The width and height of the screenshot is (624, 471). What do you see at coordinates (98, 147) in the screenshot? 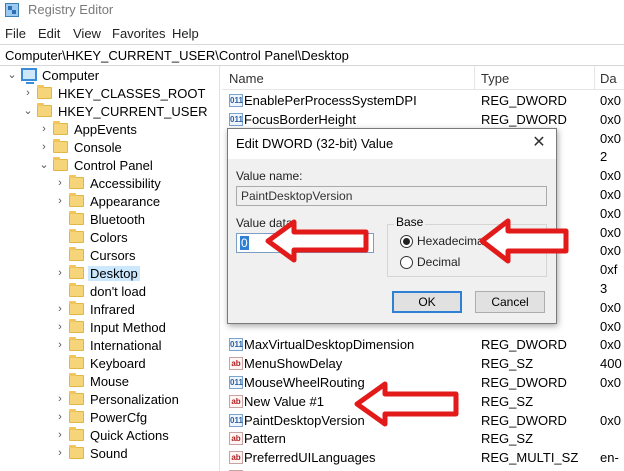
I see `tree-item-label: Console` at bounding box center [98, 147].